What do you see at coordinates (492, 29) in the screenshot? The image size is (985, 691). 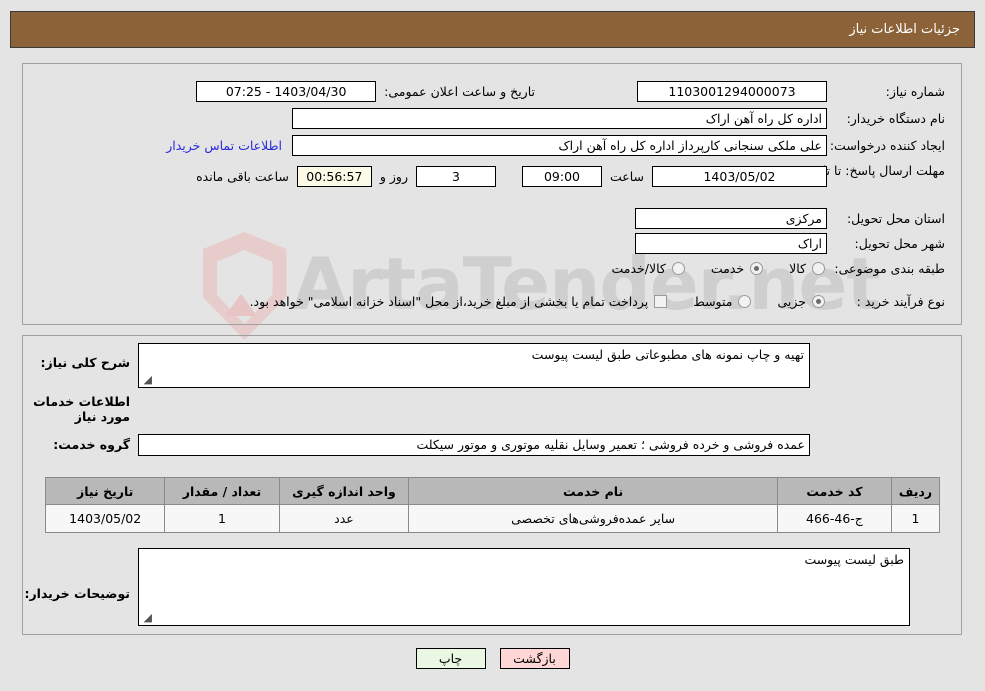 I see `window-title-bar: جزئیات اطلاعات نیاز` at bounding box center [492, 29].